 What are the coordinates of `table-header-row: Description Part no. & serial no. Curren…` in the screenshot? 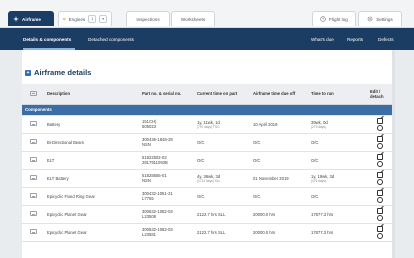 It's located at (207, 94).